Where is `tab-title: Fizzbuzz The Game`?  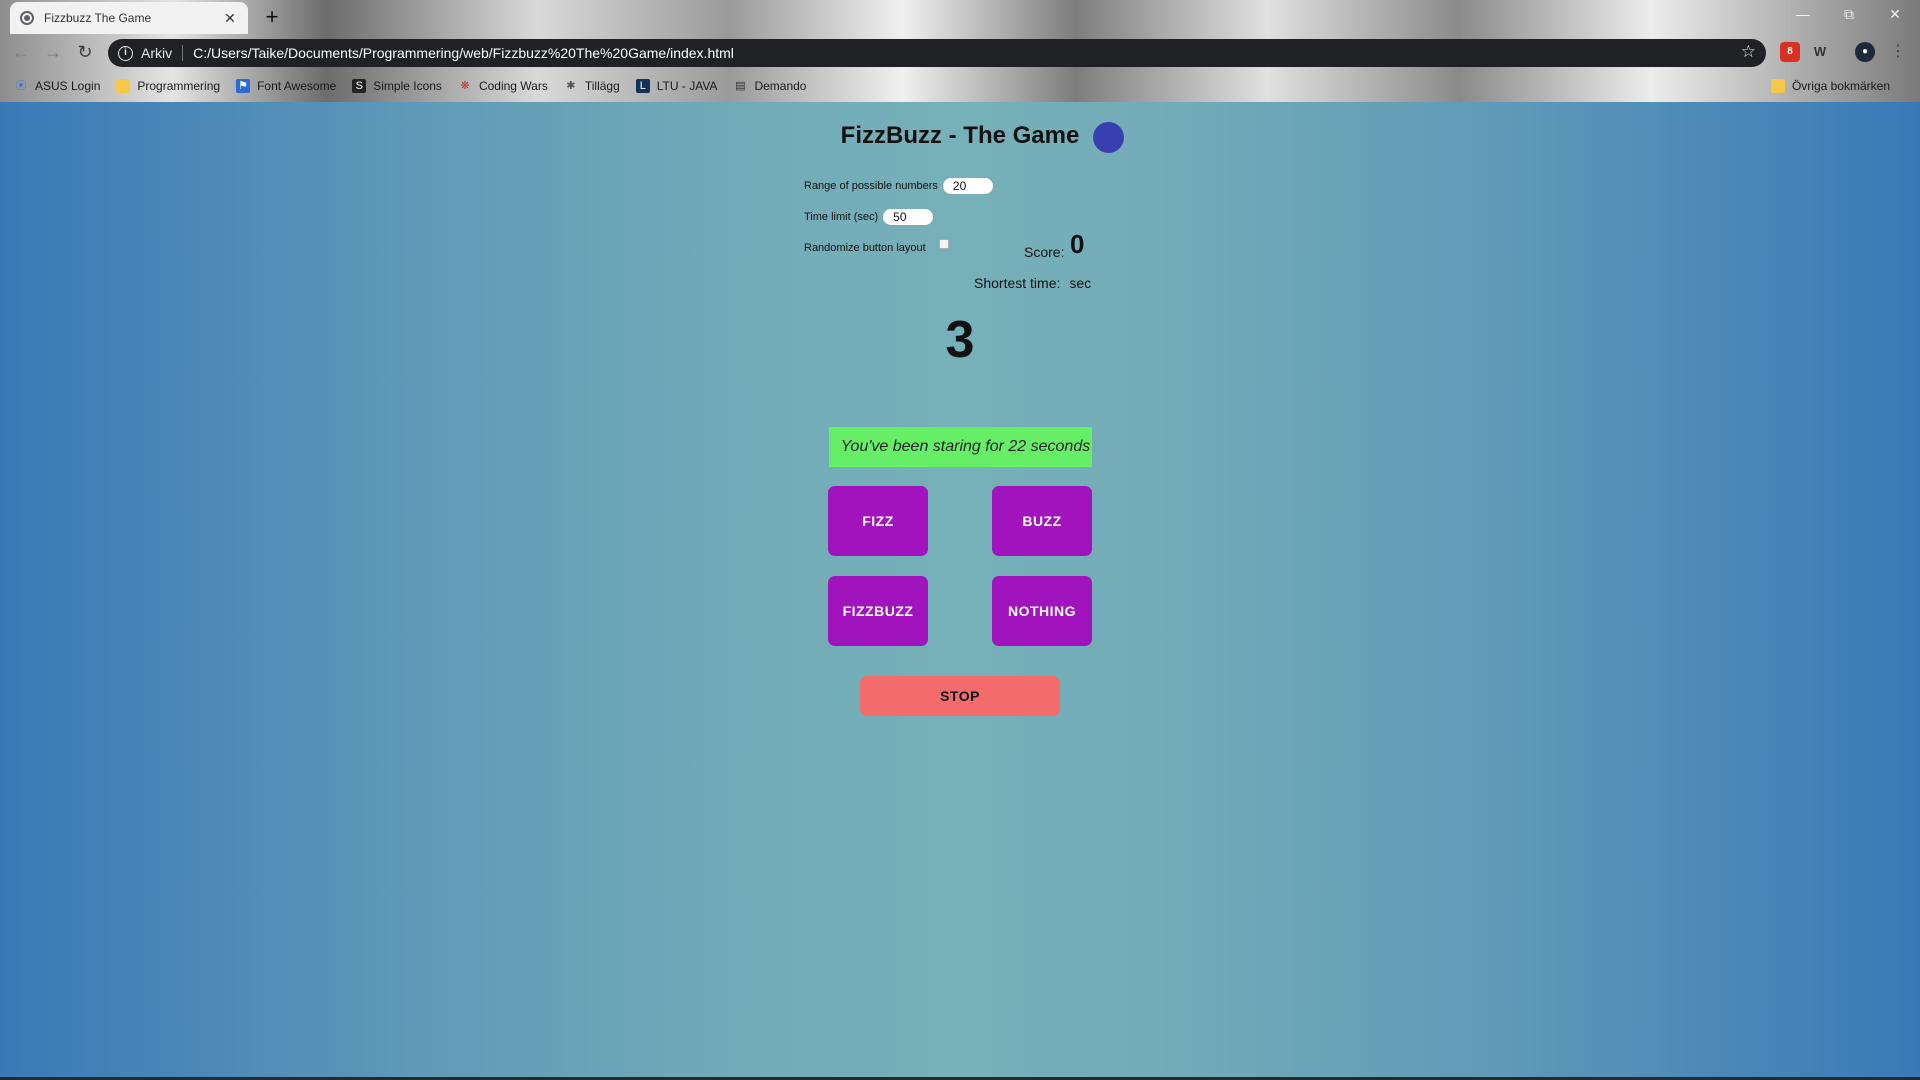
tab-title: Fizzbuzz The Game is located at coordinates (98, 18).